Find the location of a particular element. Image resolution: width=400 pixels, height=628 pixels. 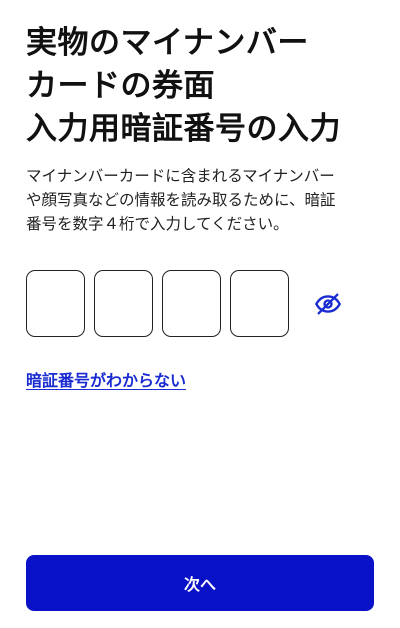

next-button: 次へ is located at coordinates (200, 583).